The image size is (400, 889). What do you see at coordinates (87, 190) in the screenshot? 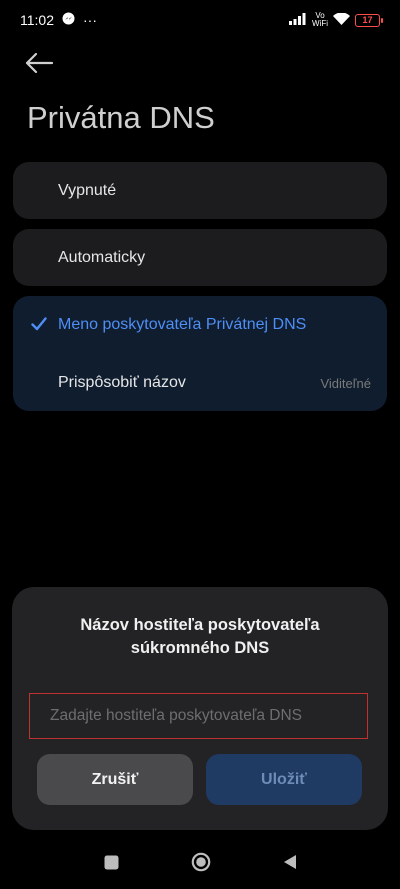
I see `option-off-label: Vypnuté` at bounding box center [87, 190].